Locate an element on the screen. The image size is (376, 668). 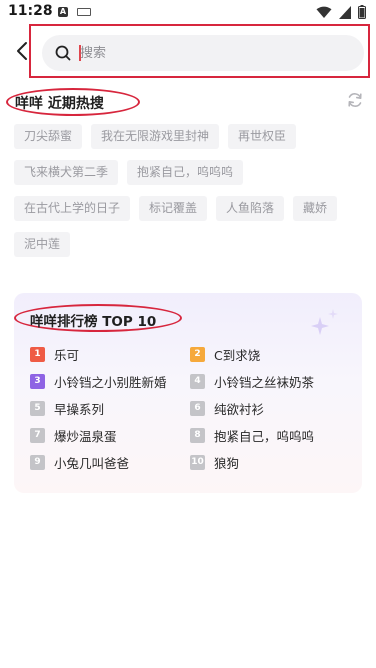
rank-number-badge: 6 is located at coordinates (197, 408).